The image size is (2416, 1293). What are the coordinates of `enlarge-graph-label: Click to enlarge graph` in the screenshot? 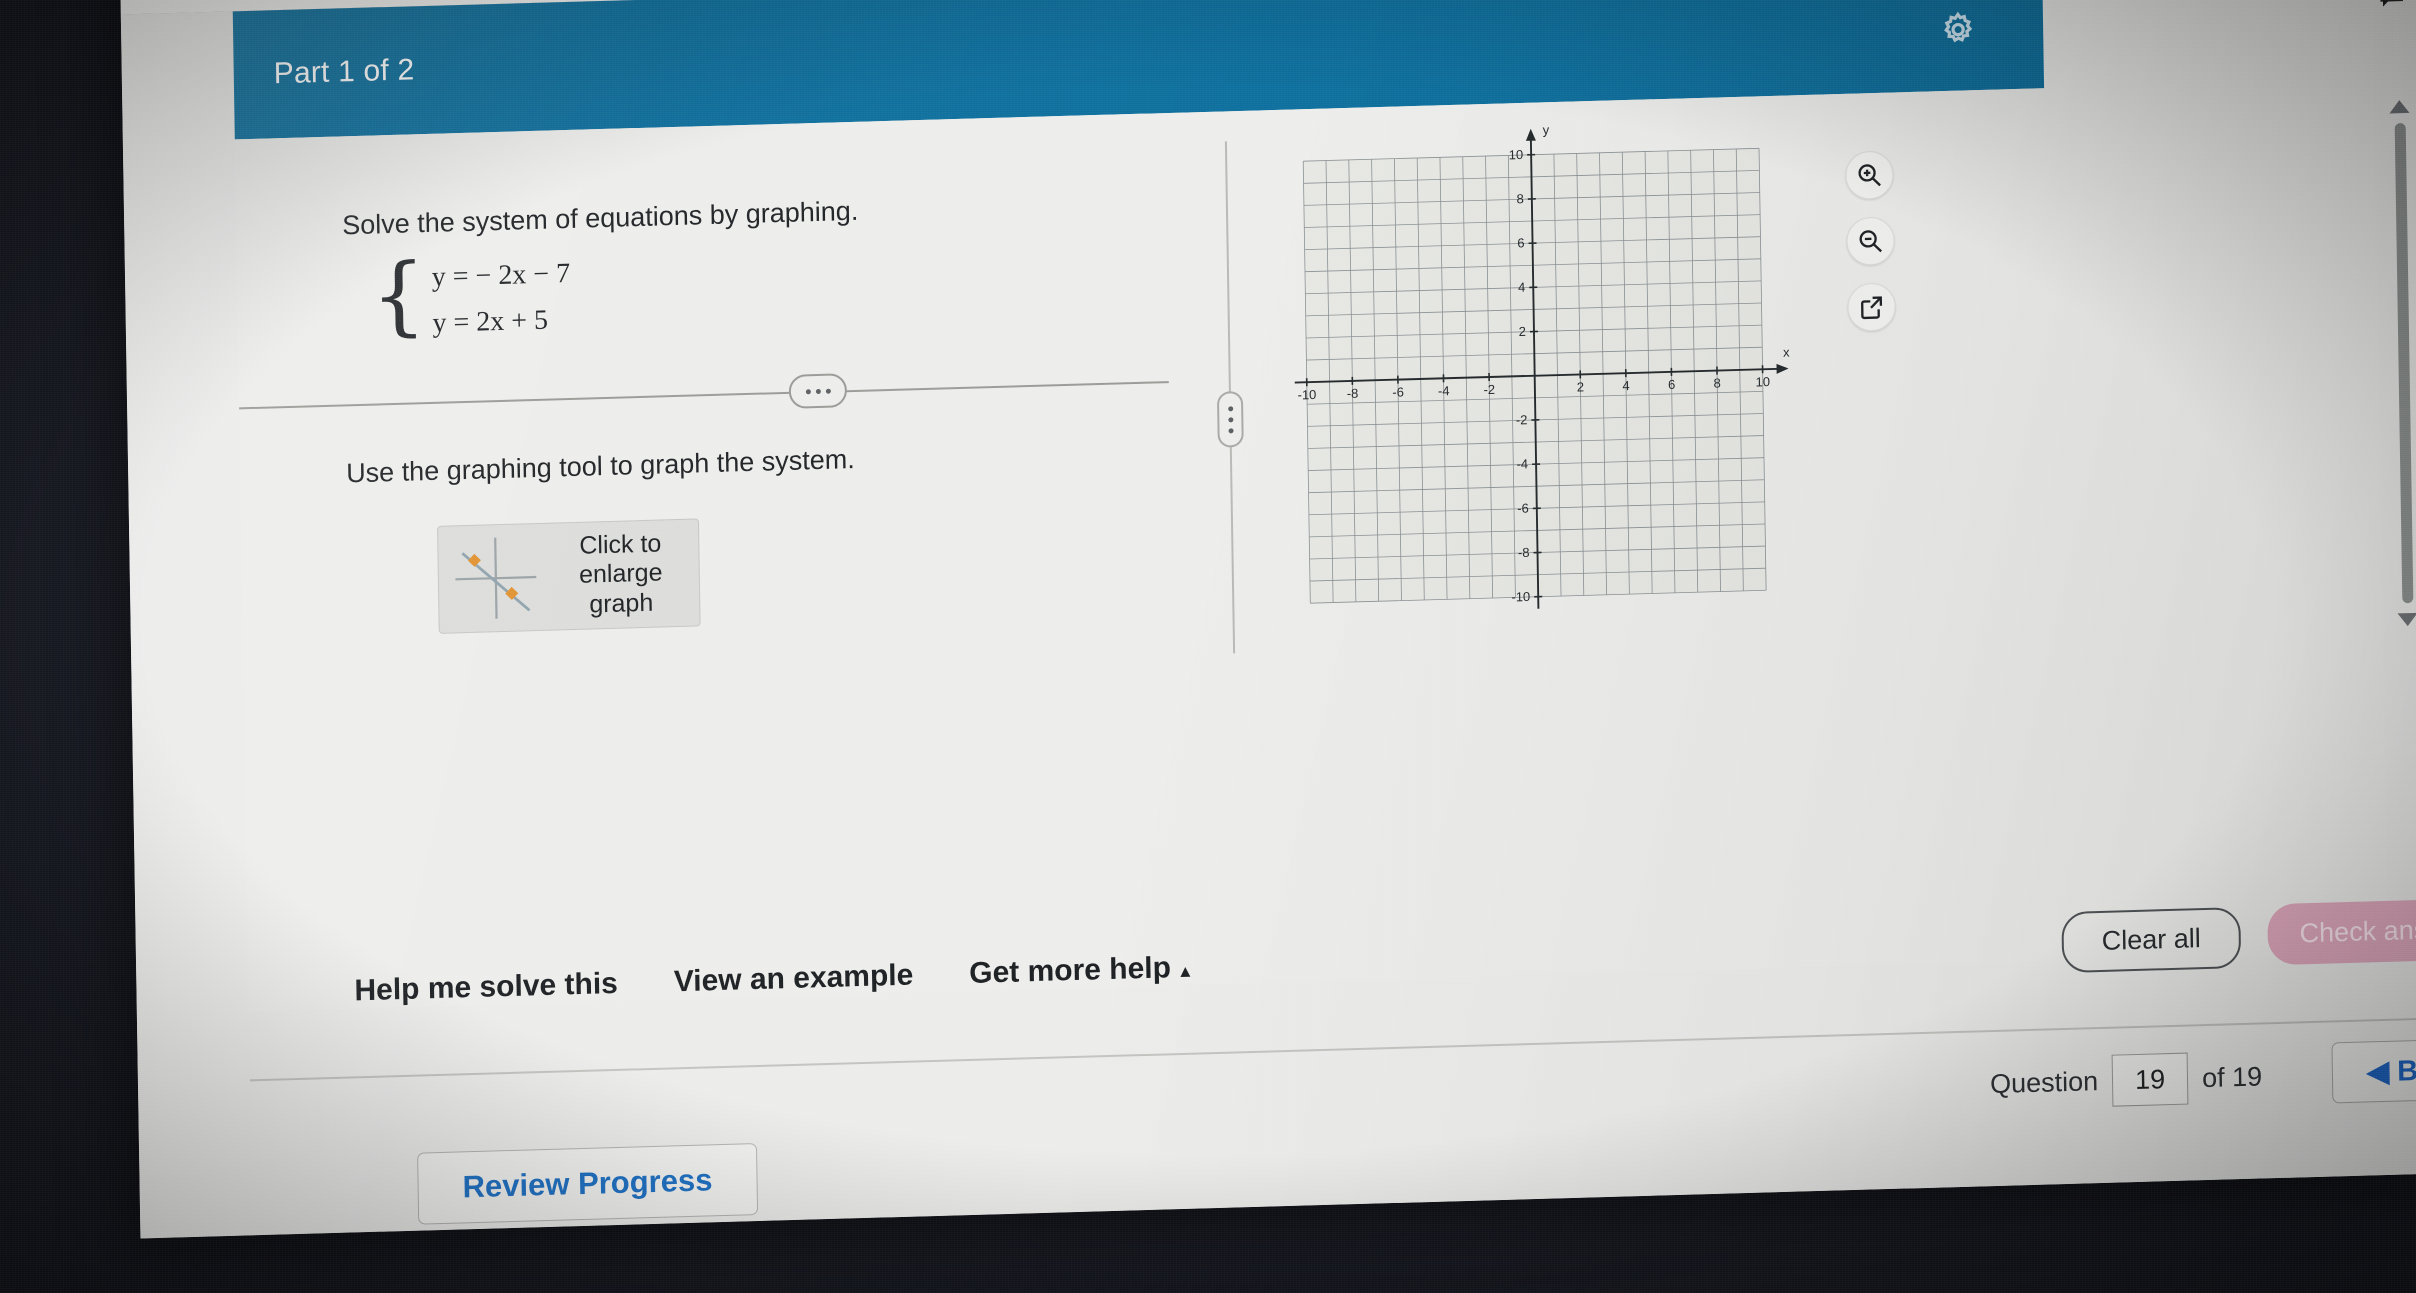 It's located at (620, 574).